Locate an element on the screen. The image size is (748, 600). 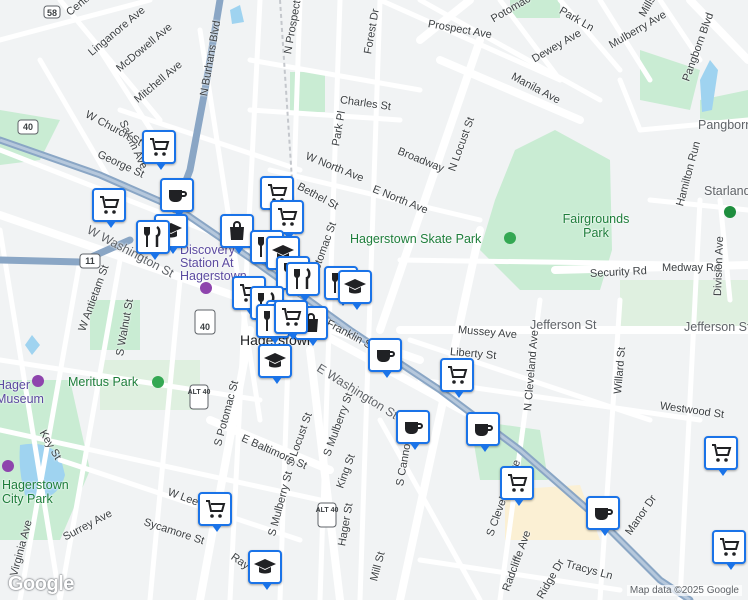
place-label-skate-park: Hagerstown Skate Park is located at coordinates (416, 239).